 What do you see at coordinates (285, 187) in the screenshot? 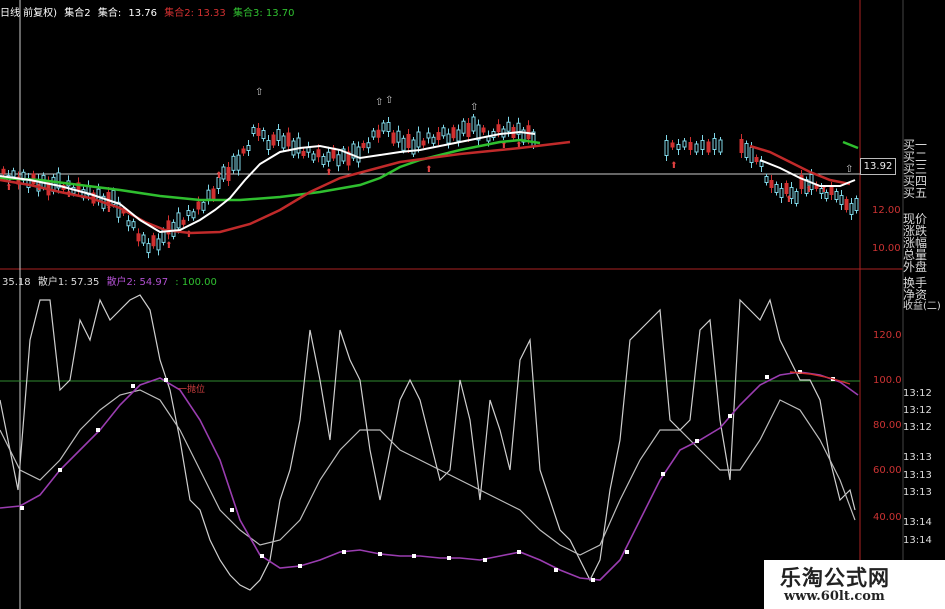
I see `ma-red-line` at bounding box center [285, 187].